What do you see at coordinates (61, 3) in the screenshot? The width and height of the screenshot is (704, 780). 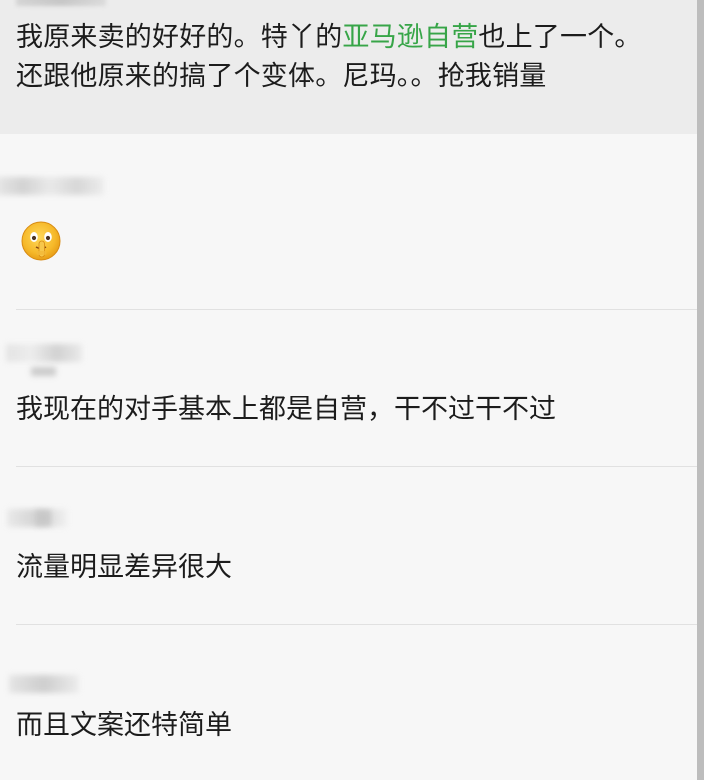 I see `blurred-username` at bounding box center [61, 3].